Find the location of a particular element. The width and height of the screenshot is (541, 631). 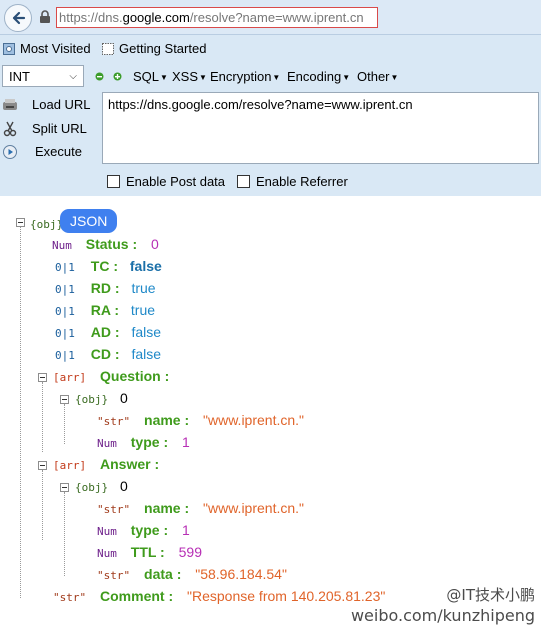

menu-encoding: Encoding▼ is located at coordinates (318, 76).